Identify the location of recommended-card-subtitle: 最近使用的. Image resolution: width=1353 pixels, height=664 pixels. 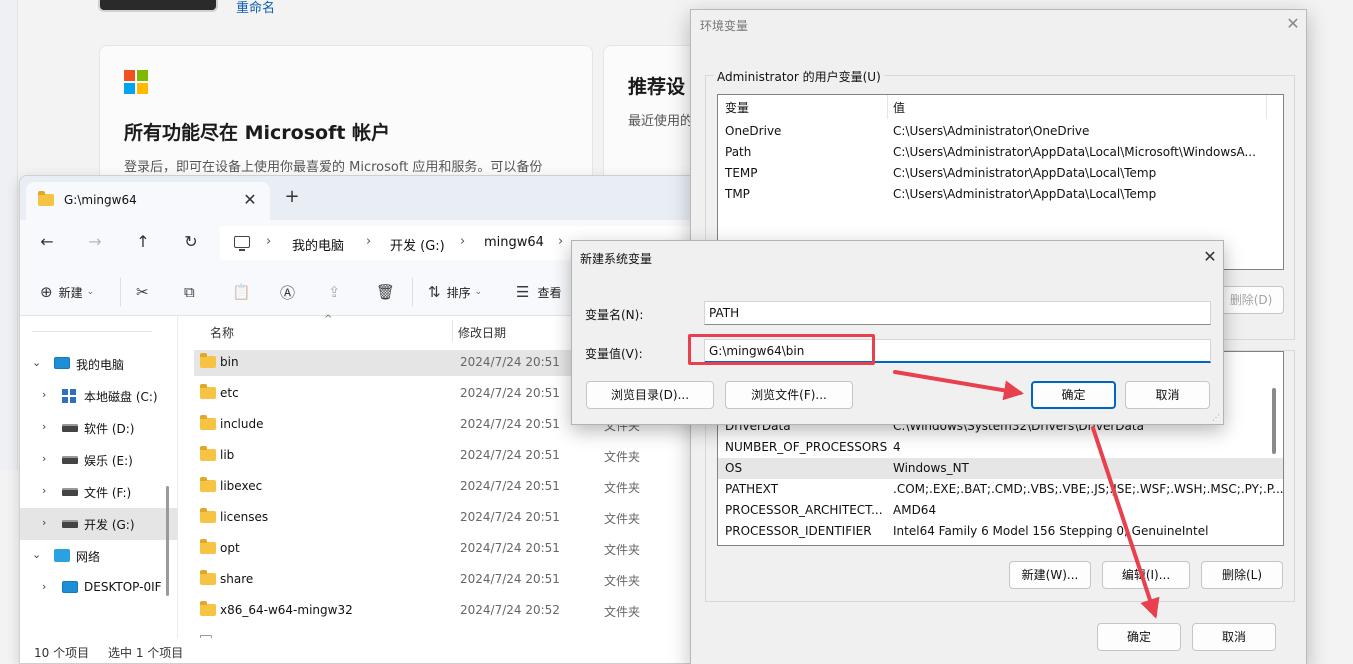
(661, 121).